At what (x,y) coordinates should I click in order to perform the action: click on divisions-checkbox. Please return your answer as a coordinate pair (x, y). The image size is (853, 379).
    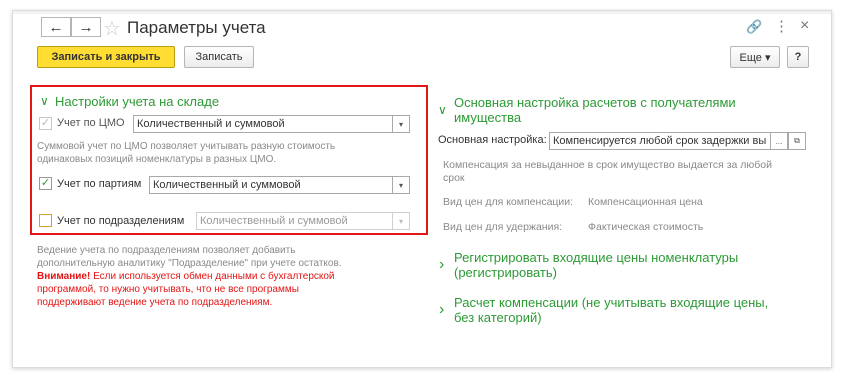
    Looking at the image, I should click on (45, 220).